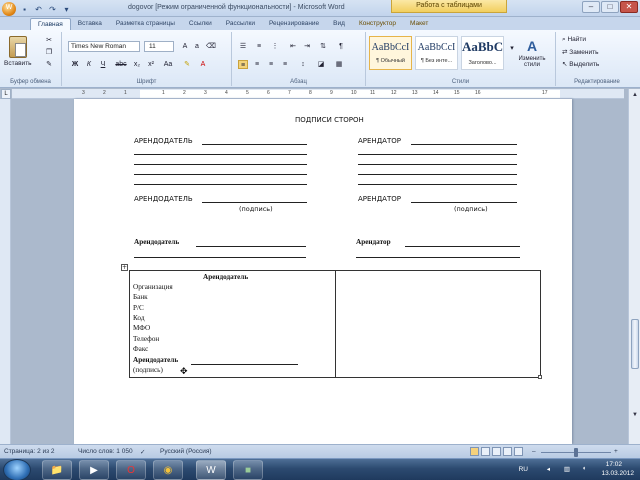  What do you see at coordinates (104, 46) in the screenshot?
I see `font-name-field: Times New Roman` at bounding box center [104, 46].